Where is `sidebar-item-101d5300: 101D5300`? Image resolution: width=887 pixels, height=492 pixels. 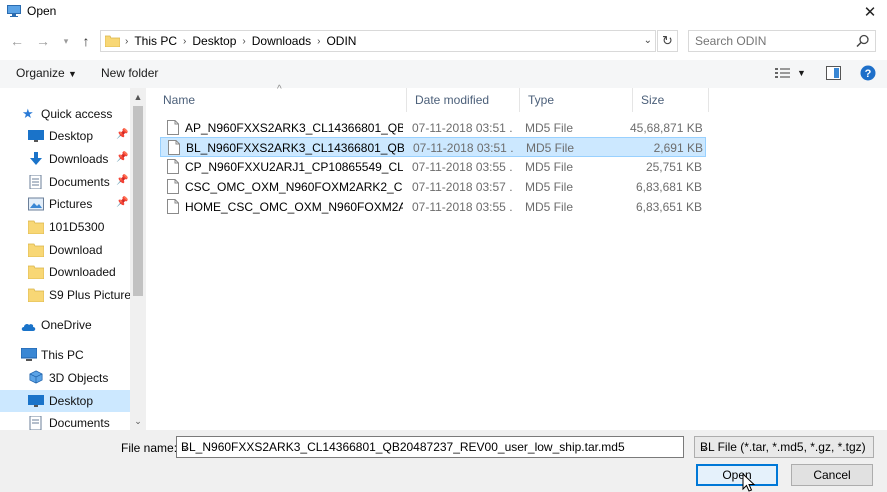 sidebar-item-101d5300: 101D5300 is located at coordinates (65, 227).